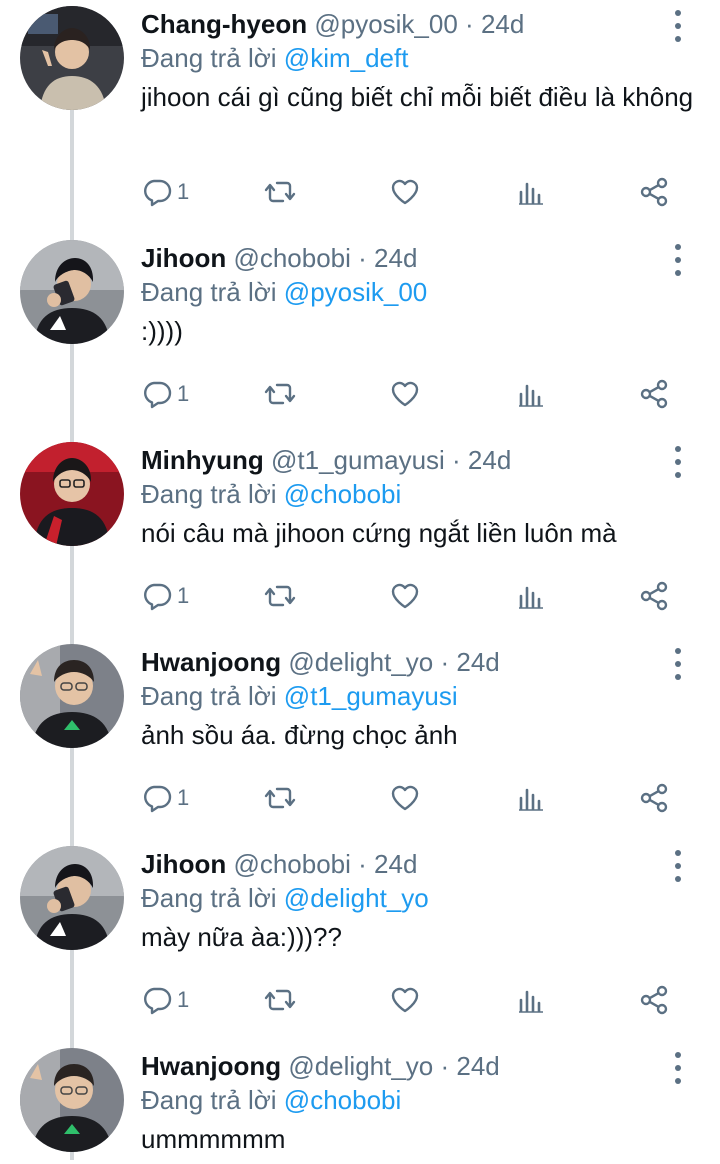 This screenshot has height=1164, width=720. I want to click on tweet-text: :)))), so click(162, 331).